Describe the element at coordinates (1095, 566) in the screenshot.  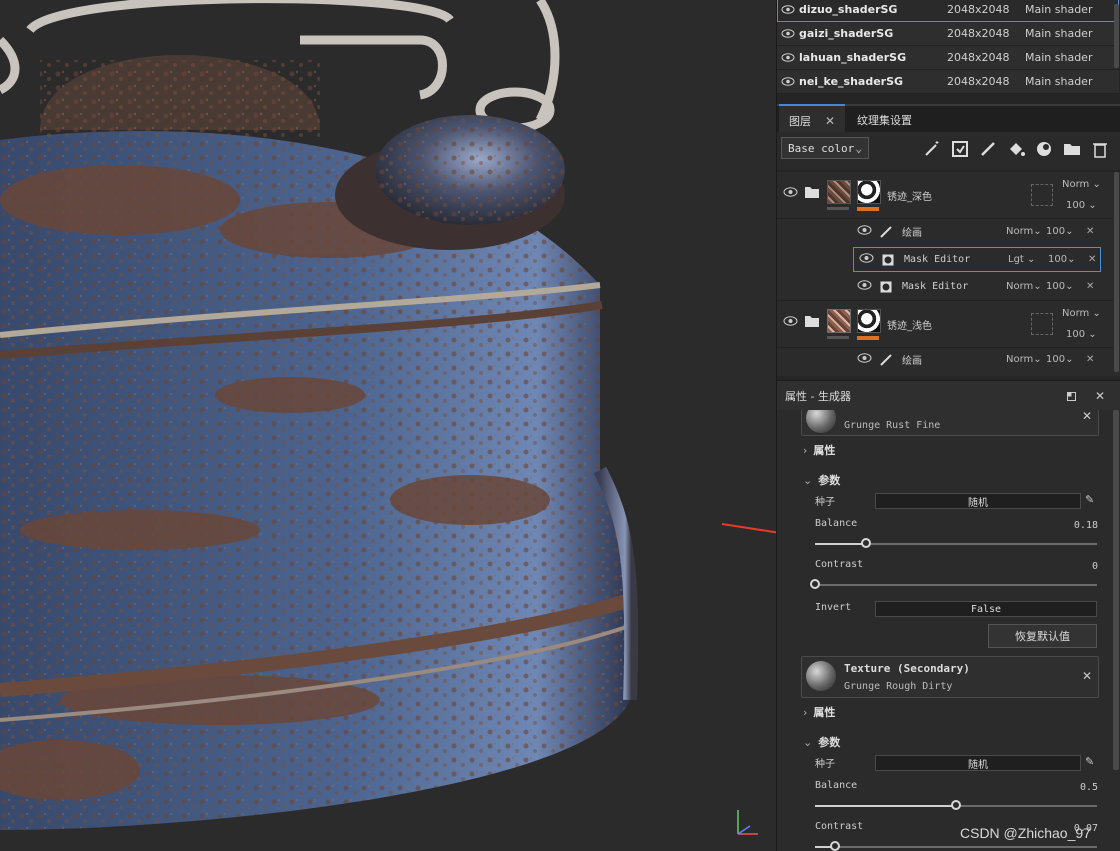
I see `contrast-value: 0` at that location.